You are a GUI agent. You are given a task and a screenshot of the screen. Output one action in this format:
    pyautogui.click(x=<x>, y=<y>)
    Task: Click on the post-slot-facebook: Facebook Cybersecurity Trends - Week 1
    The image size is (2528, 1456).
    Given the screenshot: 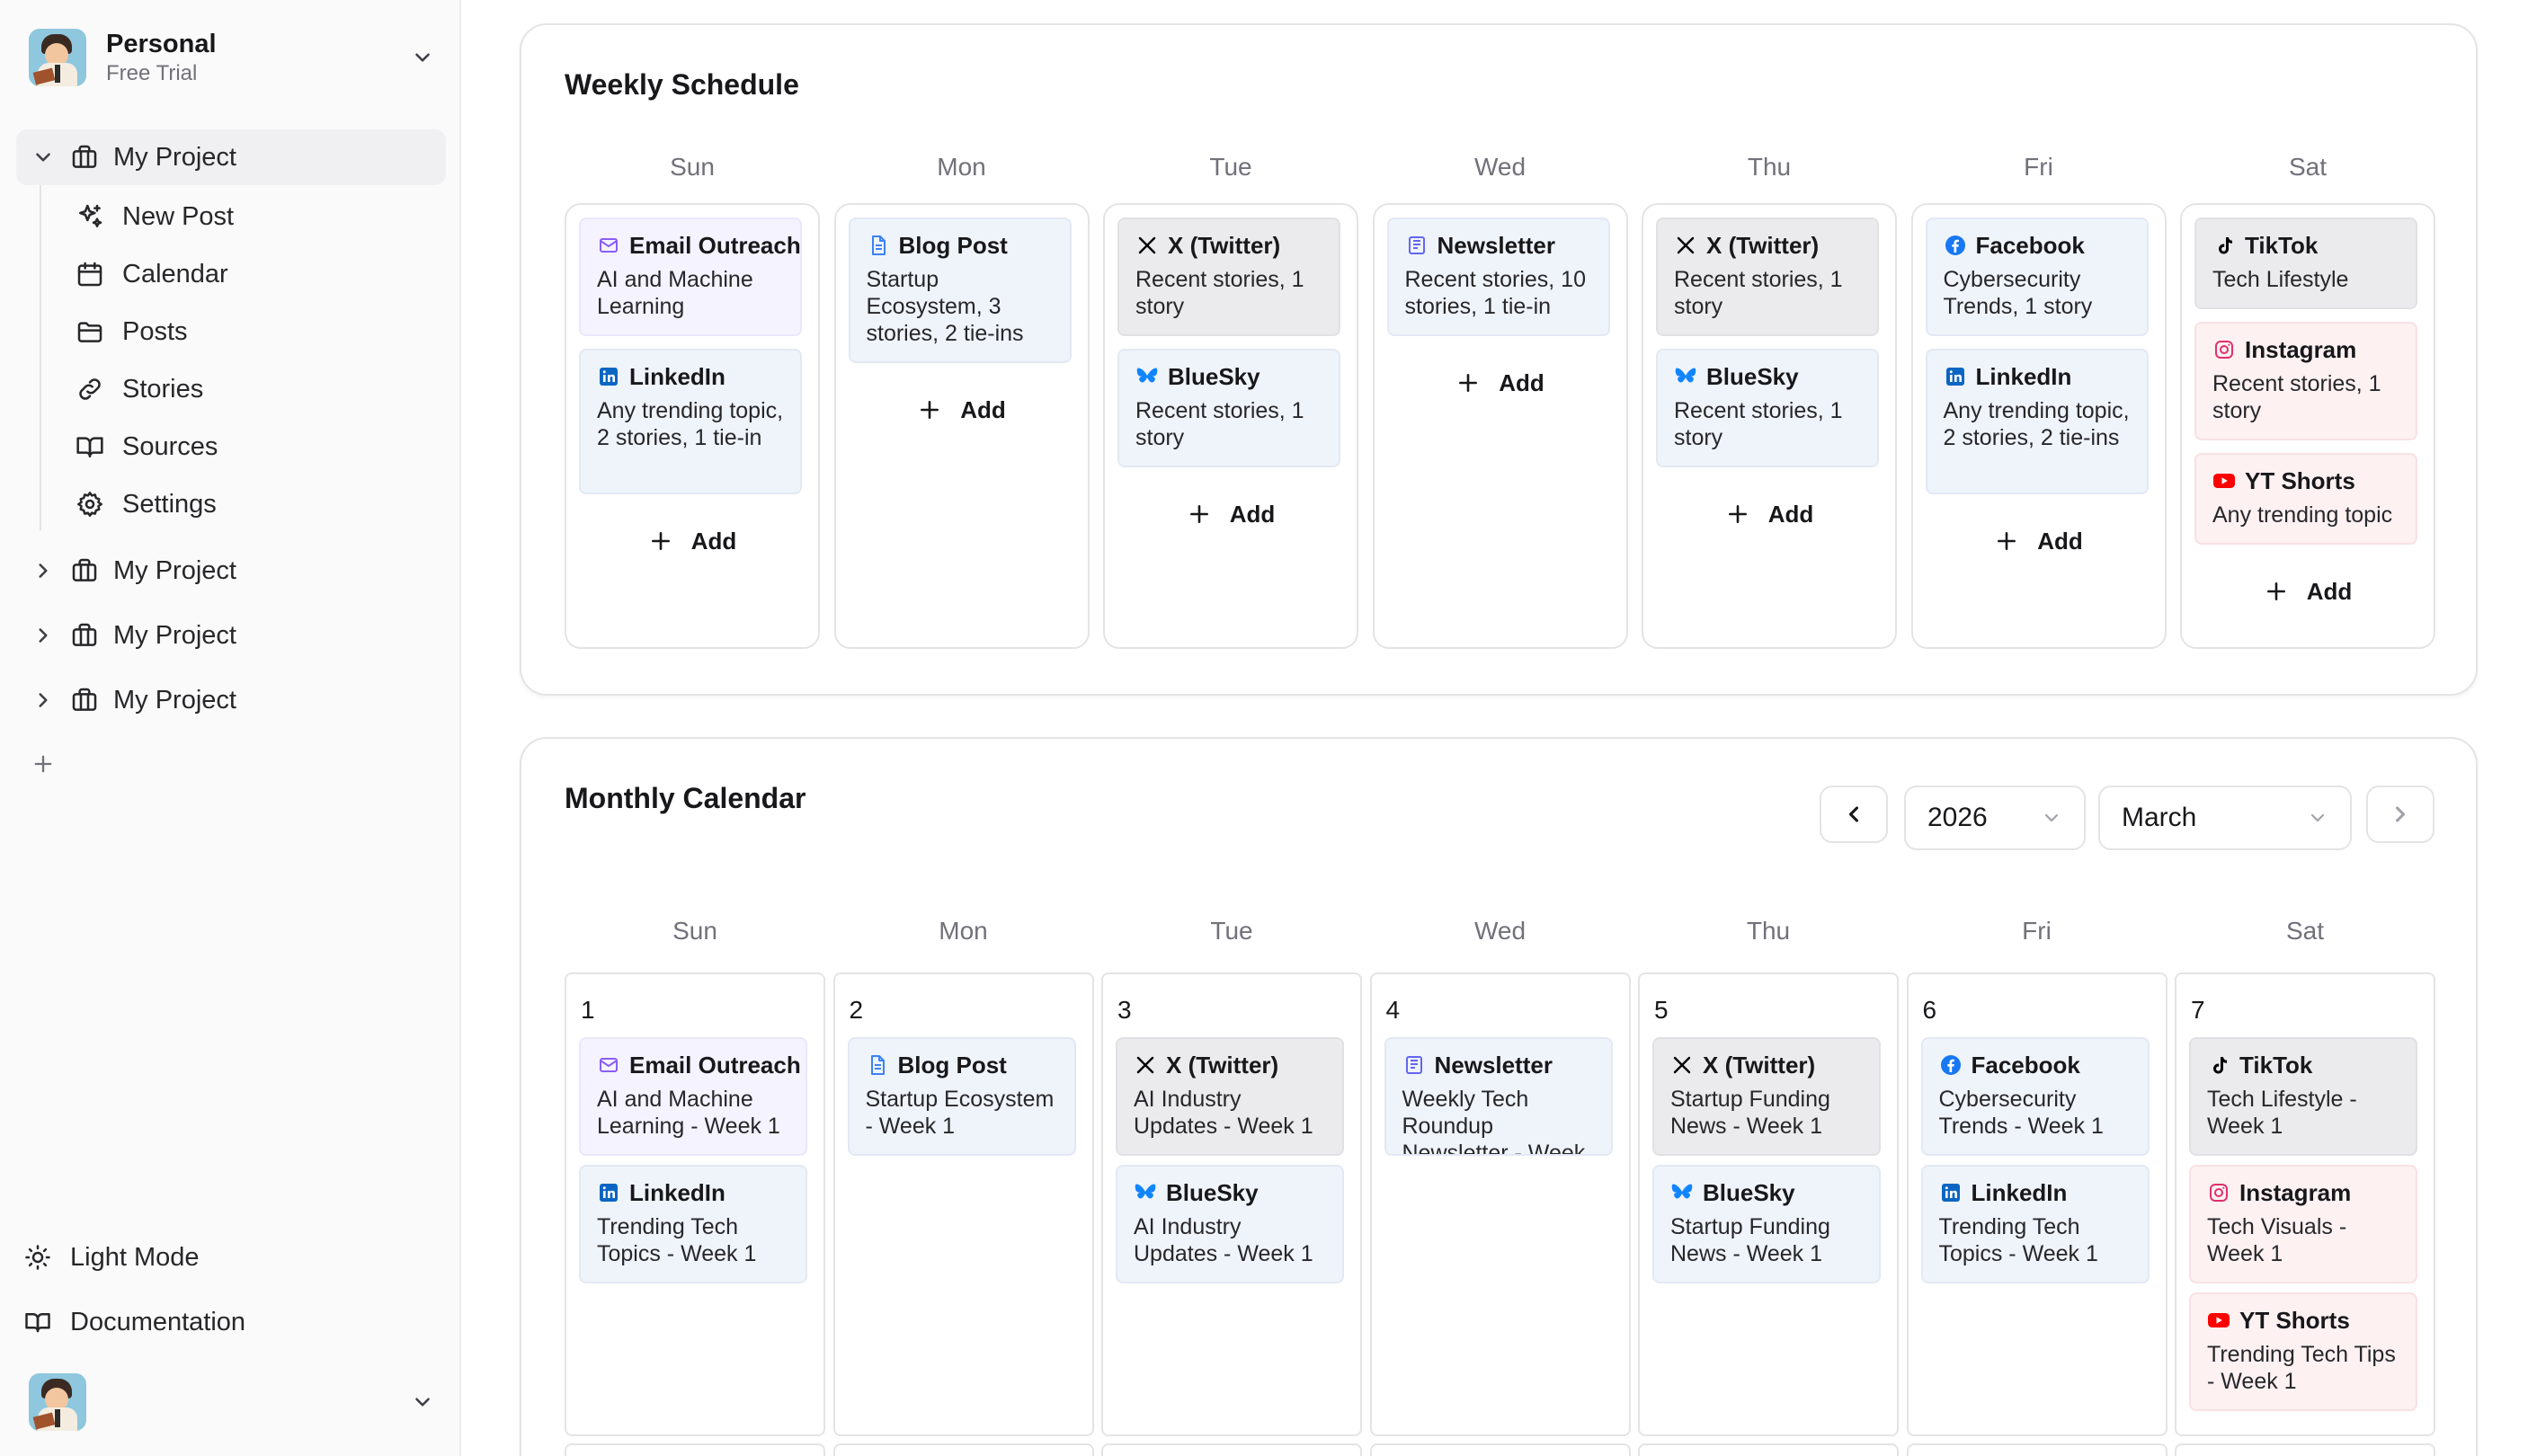 What is the action you would take?
    pyautogui.click(x=2035, y=1097)
    